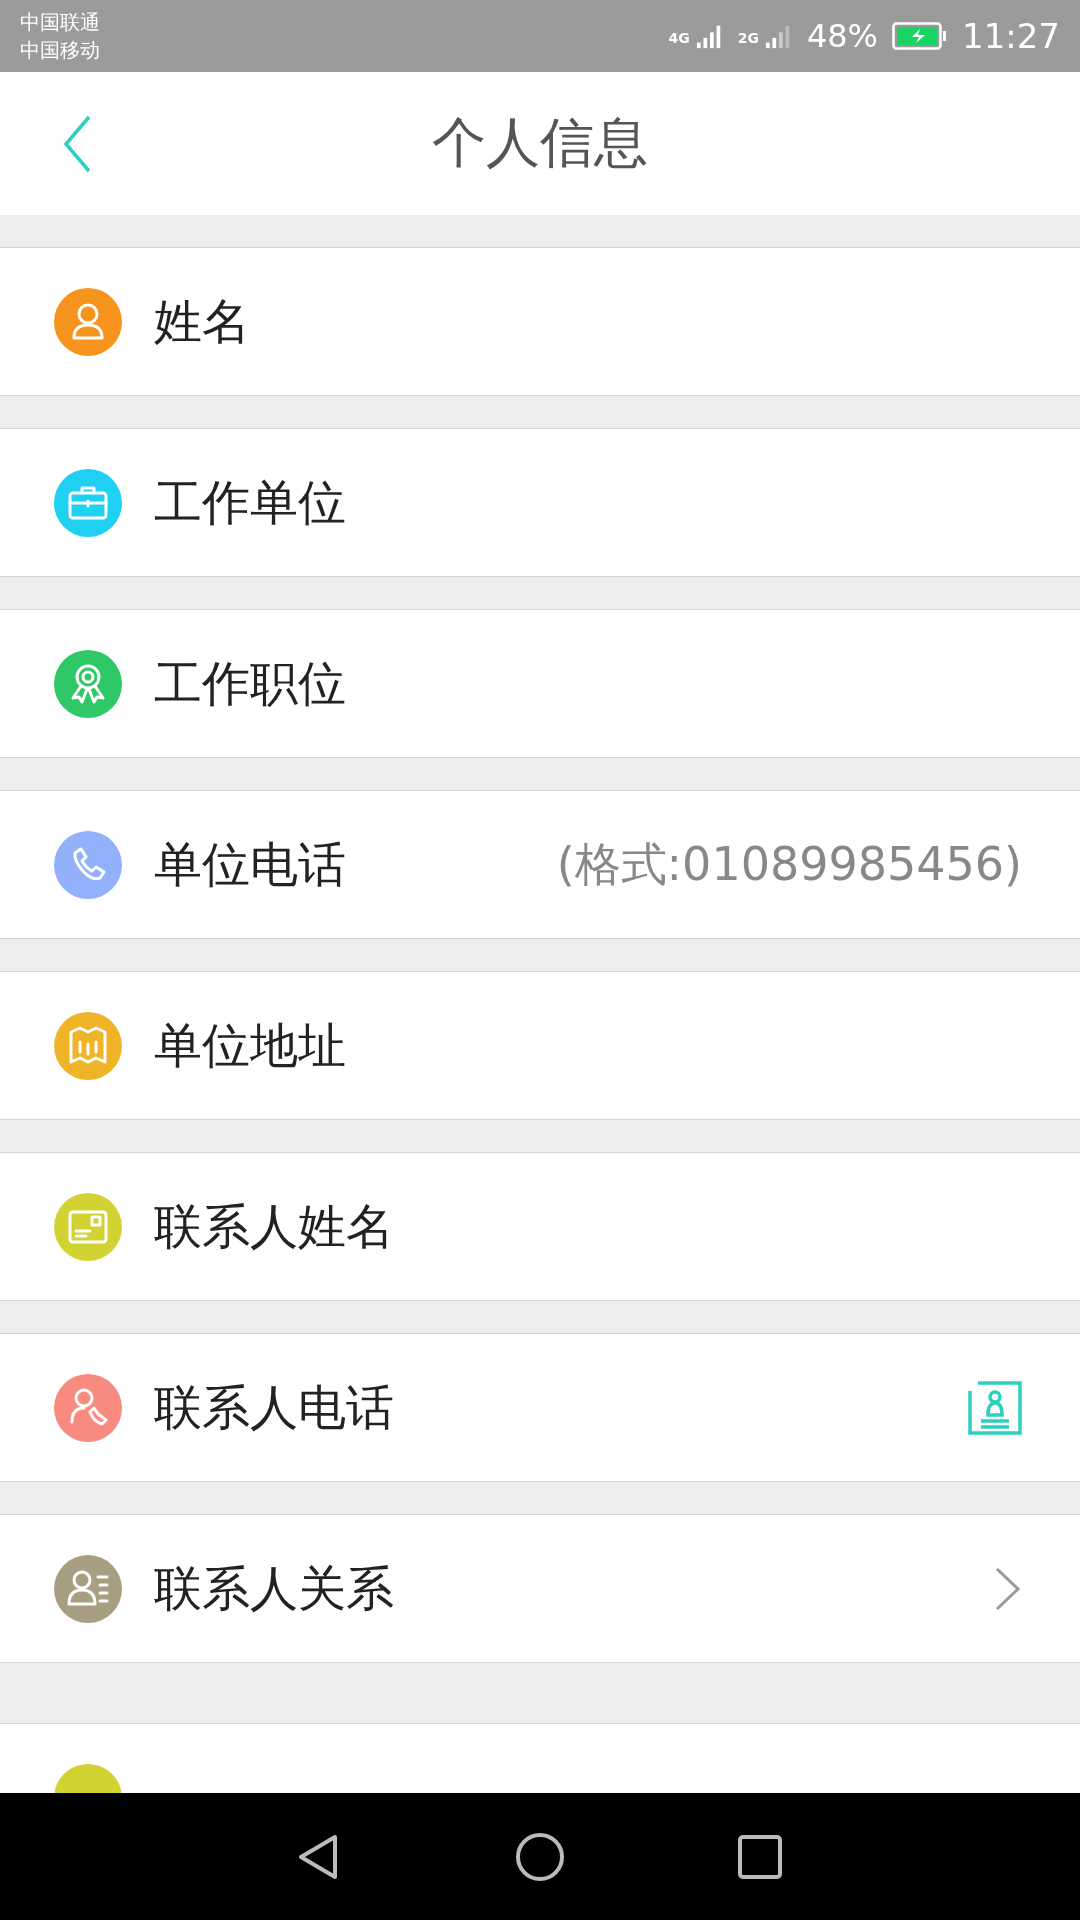 The height and width of the screenshot is (1920, 1080). What do you see at coordinates (540, 864) in the screenshot?
I see `form-row: 单位电话 (格式:01089985456)` at bounding box center [540, 864].